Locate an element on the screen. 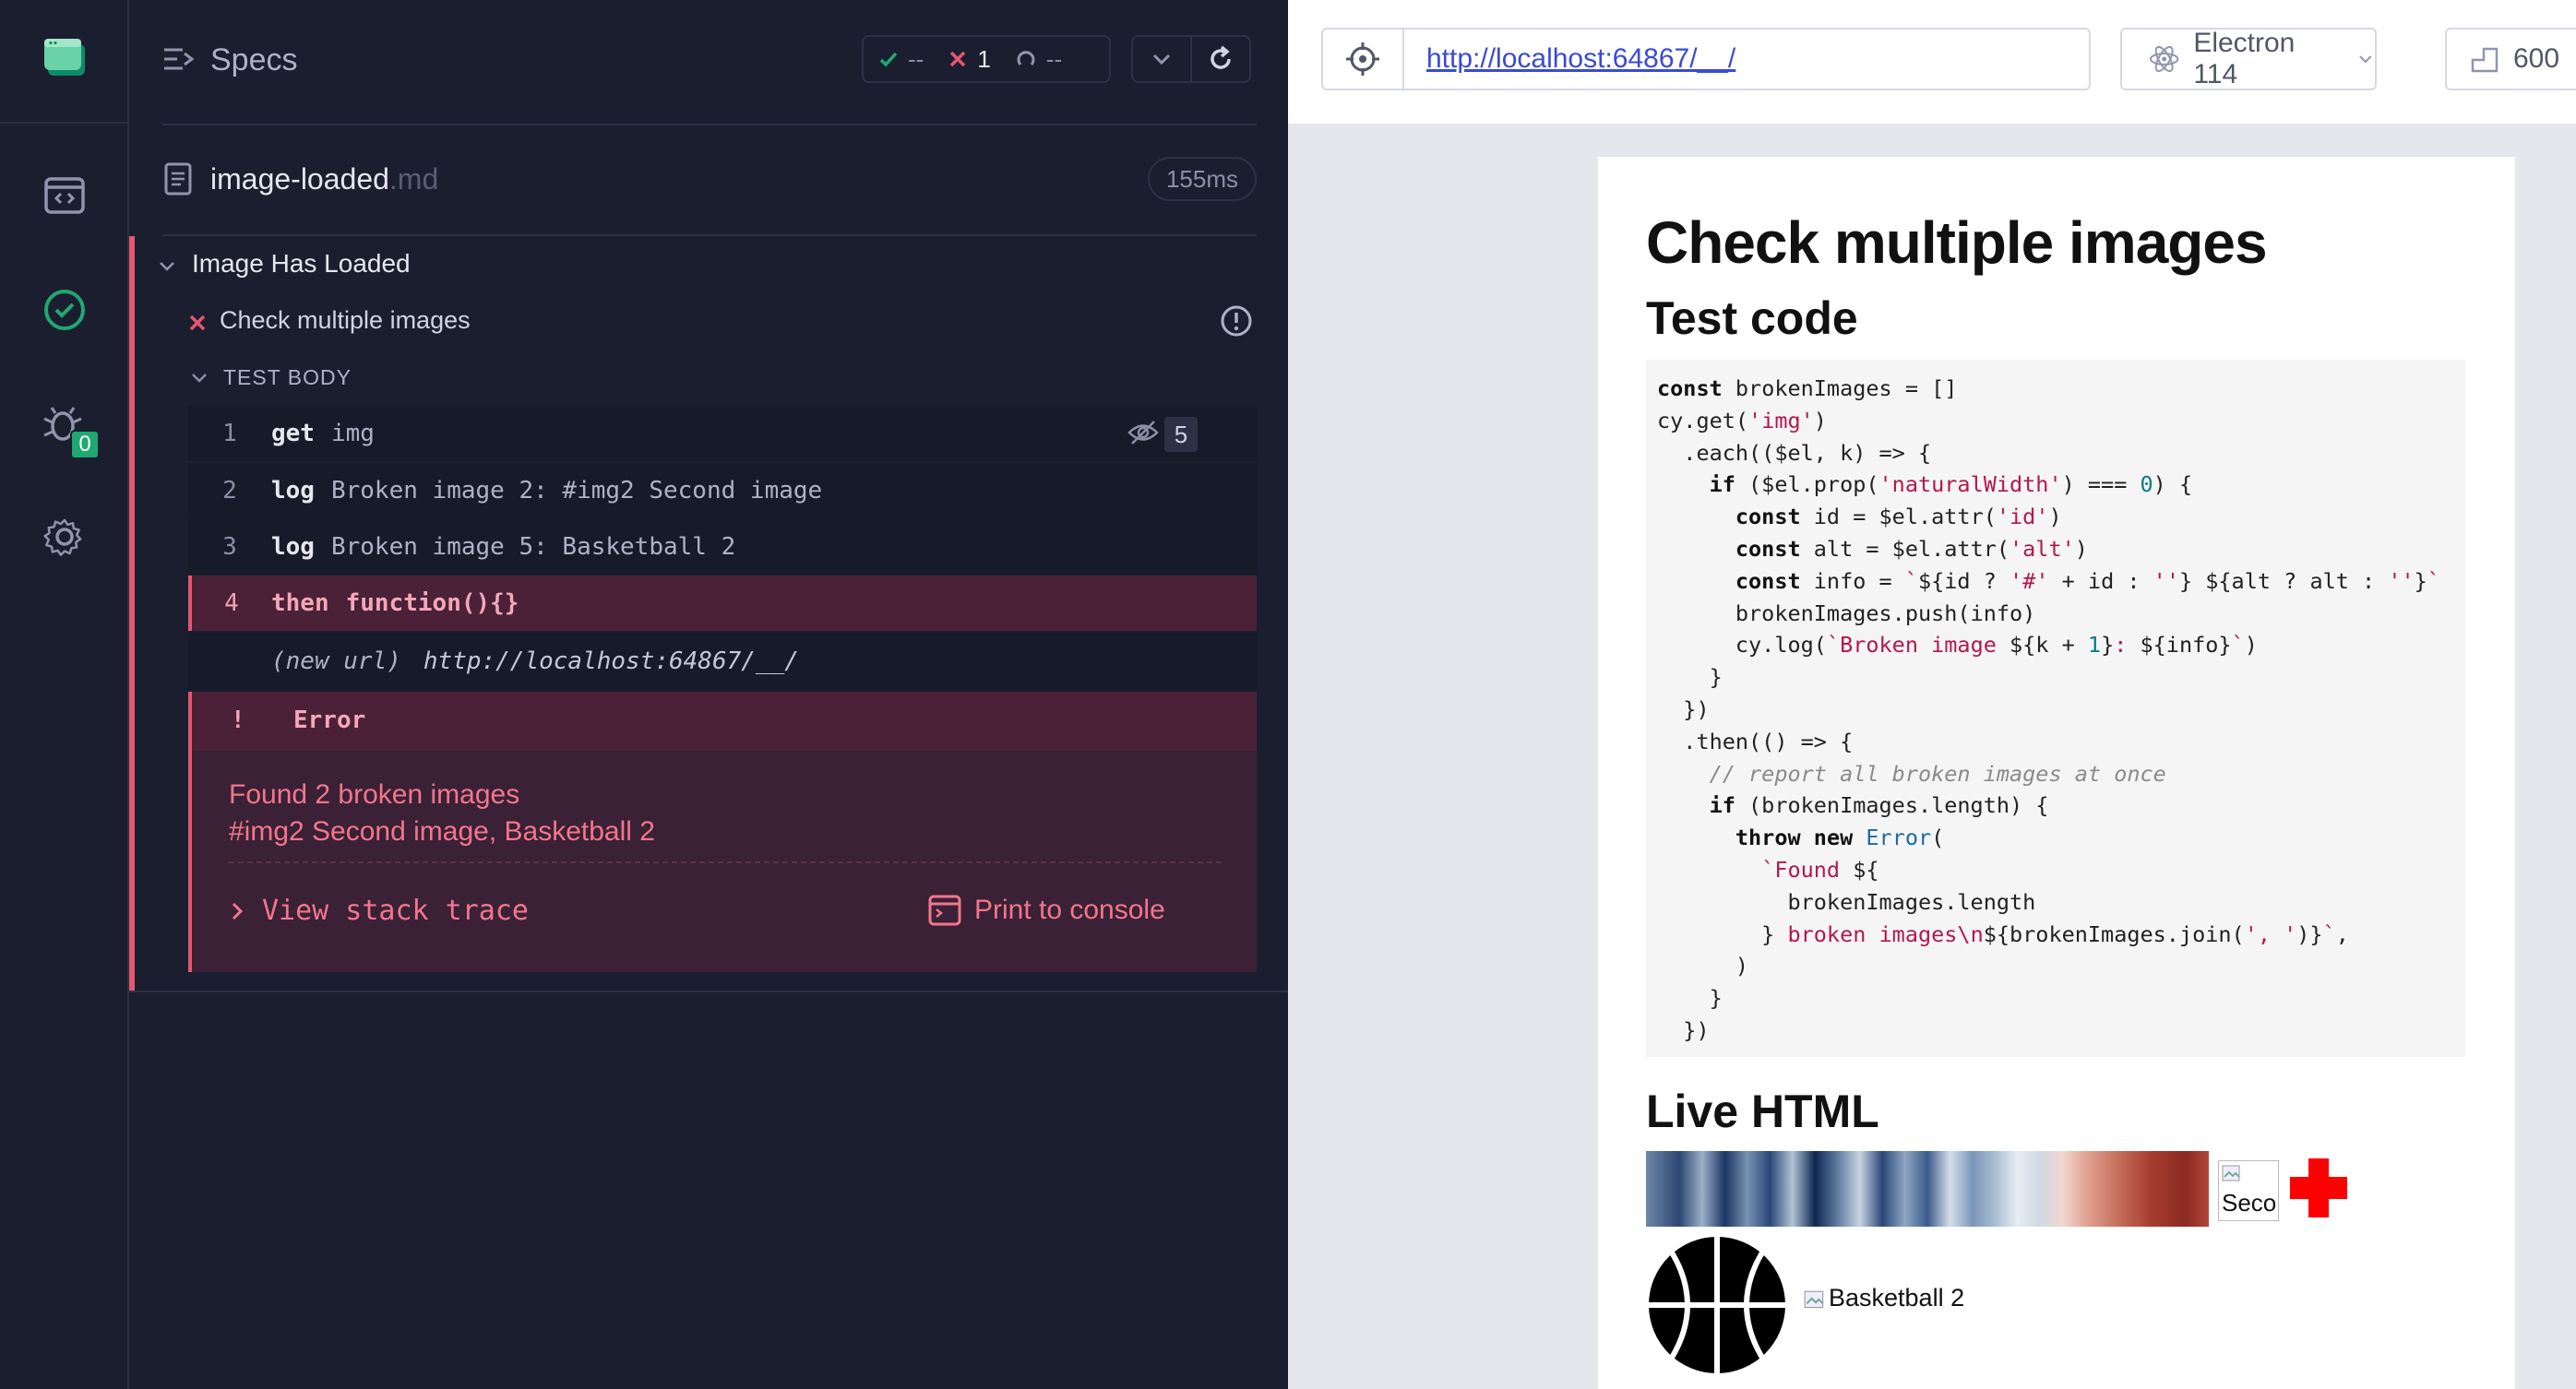  rerun-button is located at coordinates (1220, 59).